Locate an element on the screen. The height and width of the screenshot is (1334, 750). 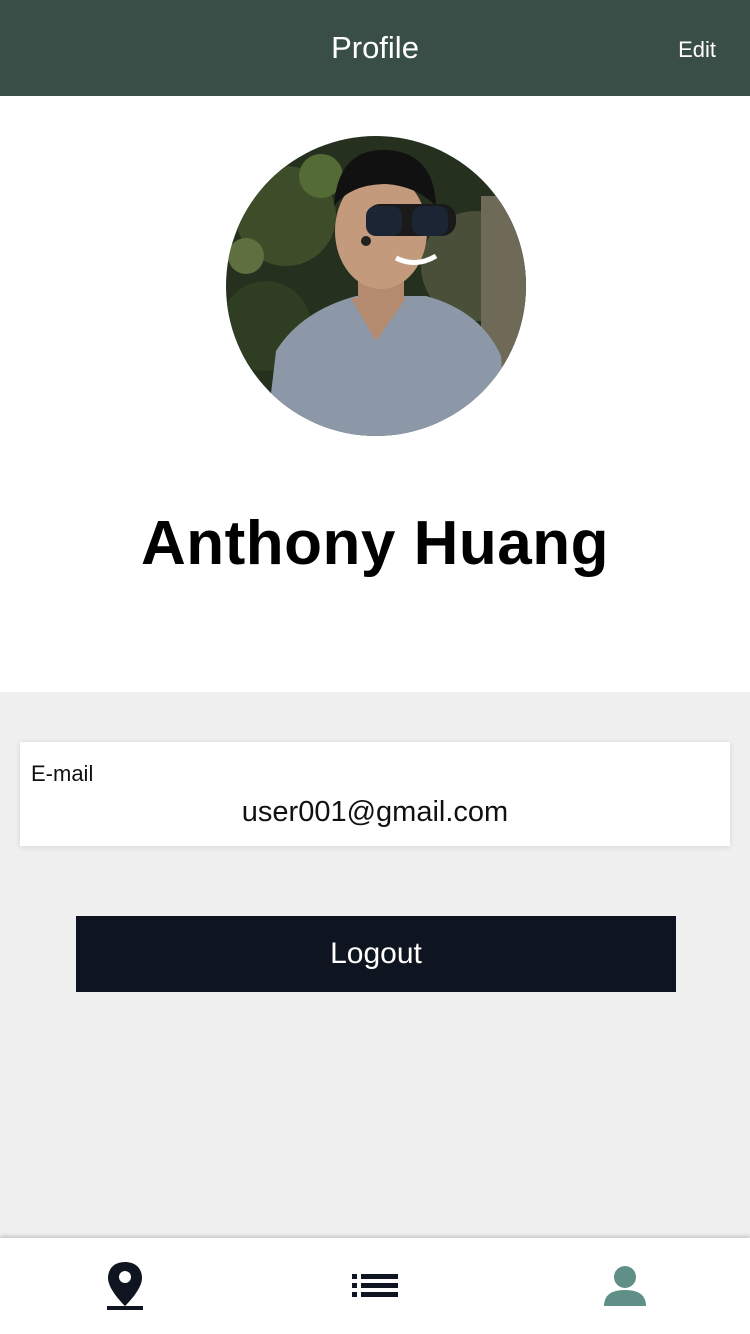
list-icon is located at coordinates (375, 1285).